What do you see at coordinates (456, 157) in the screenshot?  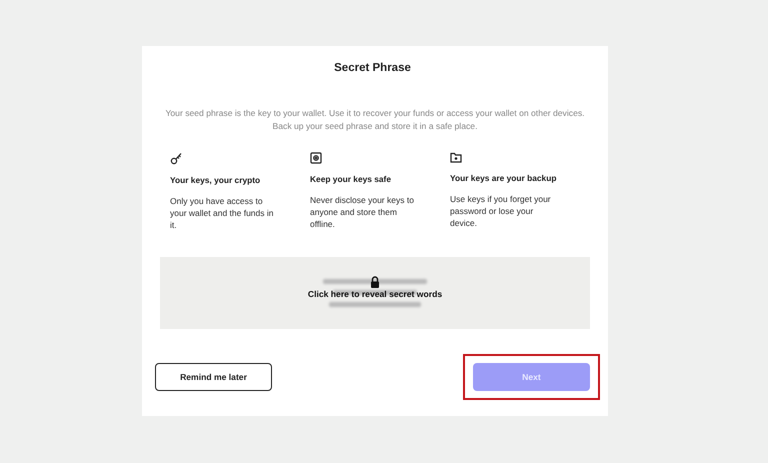 I see `folder-icon` at bounding box center [456, 157].